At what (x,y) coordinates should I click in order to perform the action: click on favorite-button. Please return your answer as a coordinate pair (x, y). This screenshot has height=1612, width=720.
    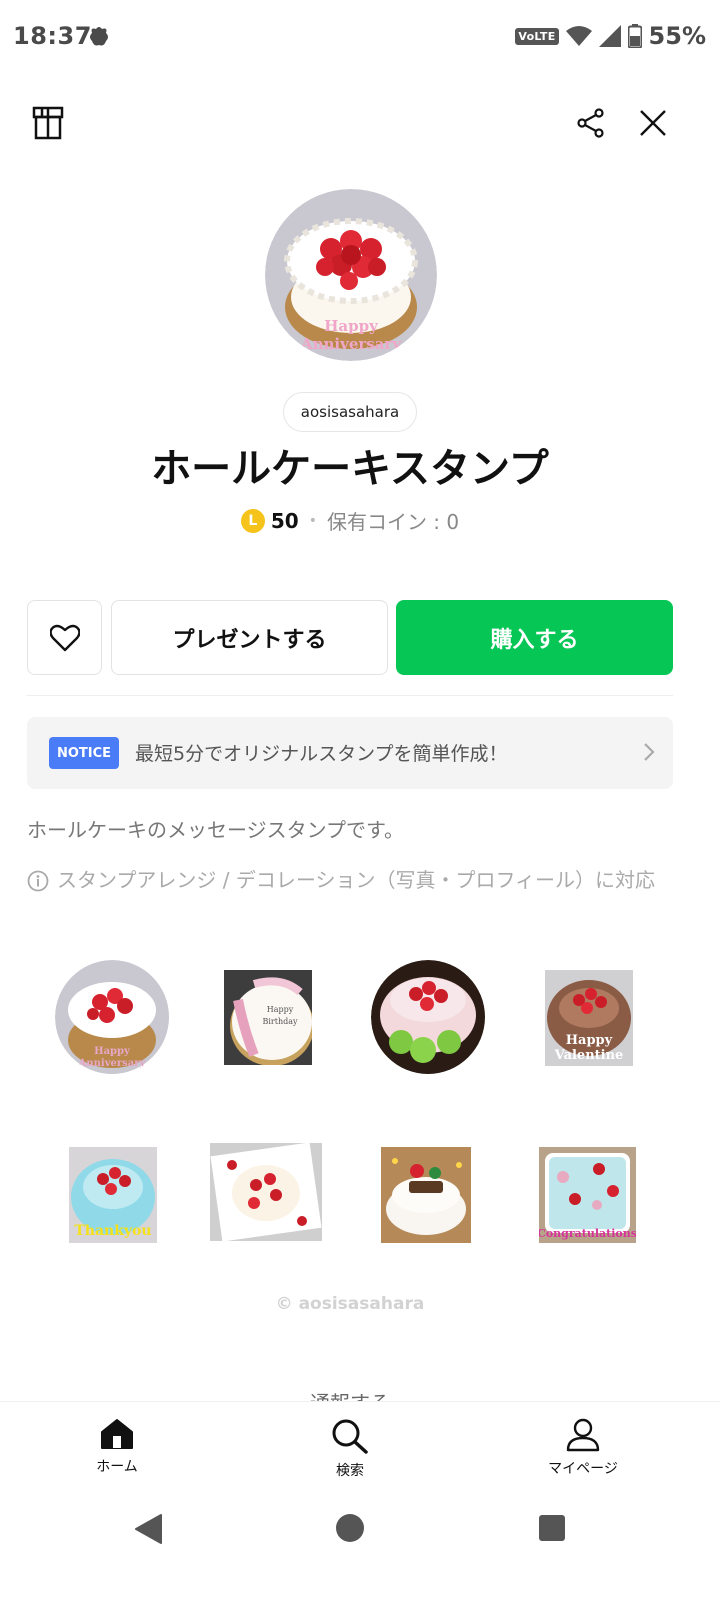
    Looking at the image, I should click on (64, 637).